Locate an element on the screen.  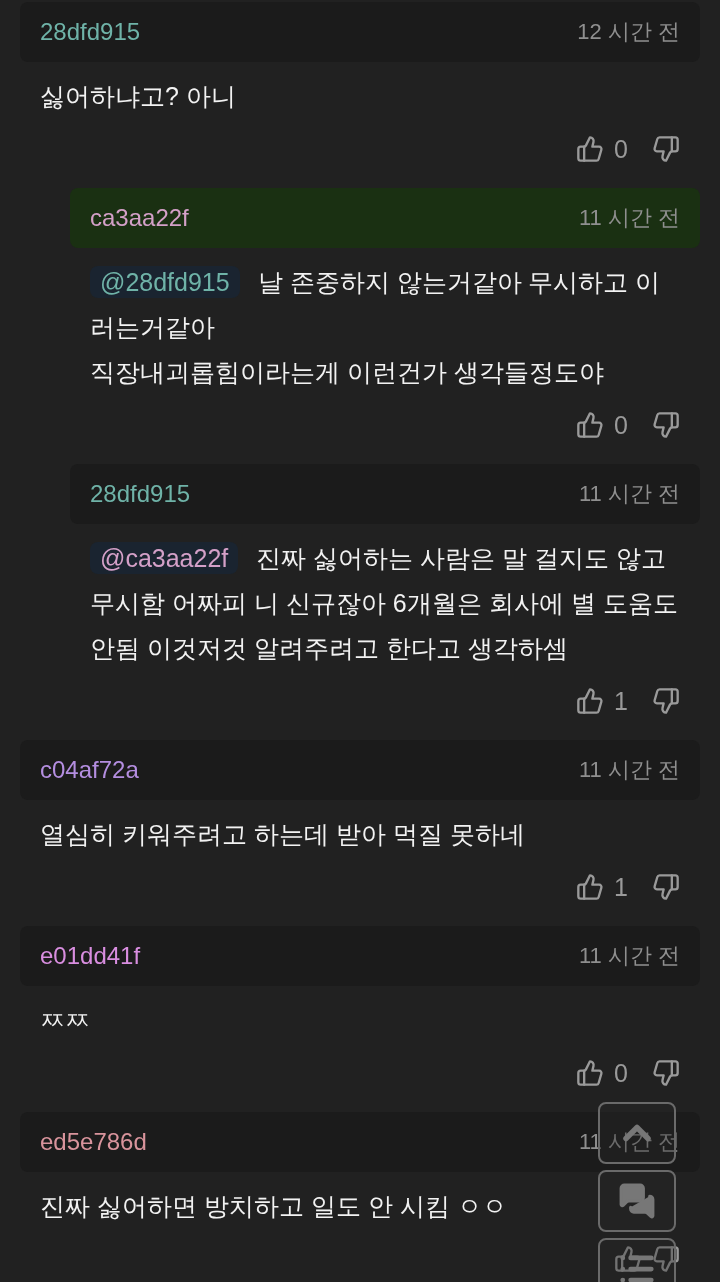
author-name: e01dd41f is located at coordinates (90, 956).